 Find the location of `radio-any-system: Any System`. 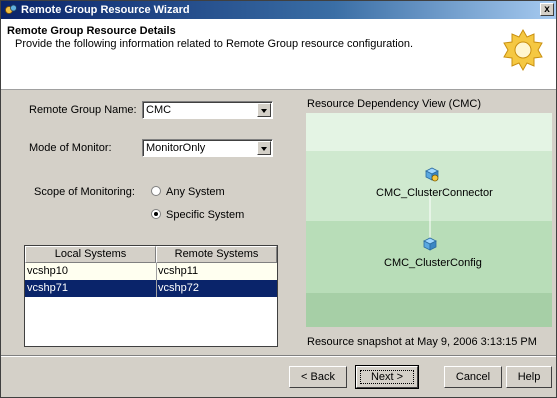

radio-any-system: Any System is located at coordinates (188, 192).